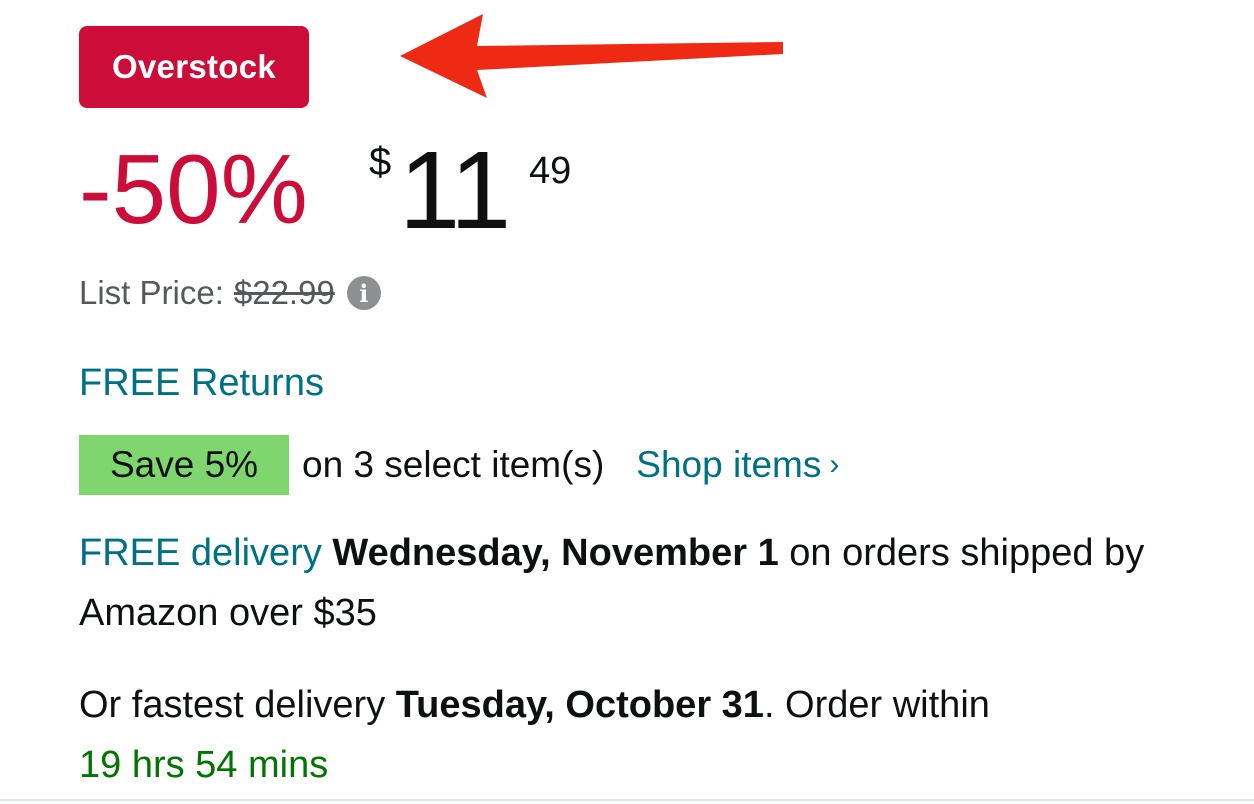  What do you see at coordinates (455, 190) in the screenshot?
I see `price-whole: 11` at bounding box center [455, 190].